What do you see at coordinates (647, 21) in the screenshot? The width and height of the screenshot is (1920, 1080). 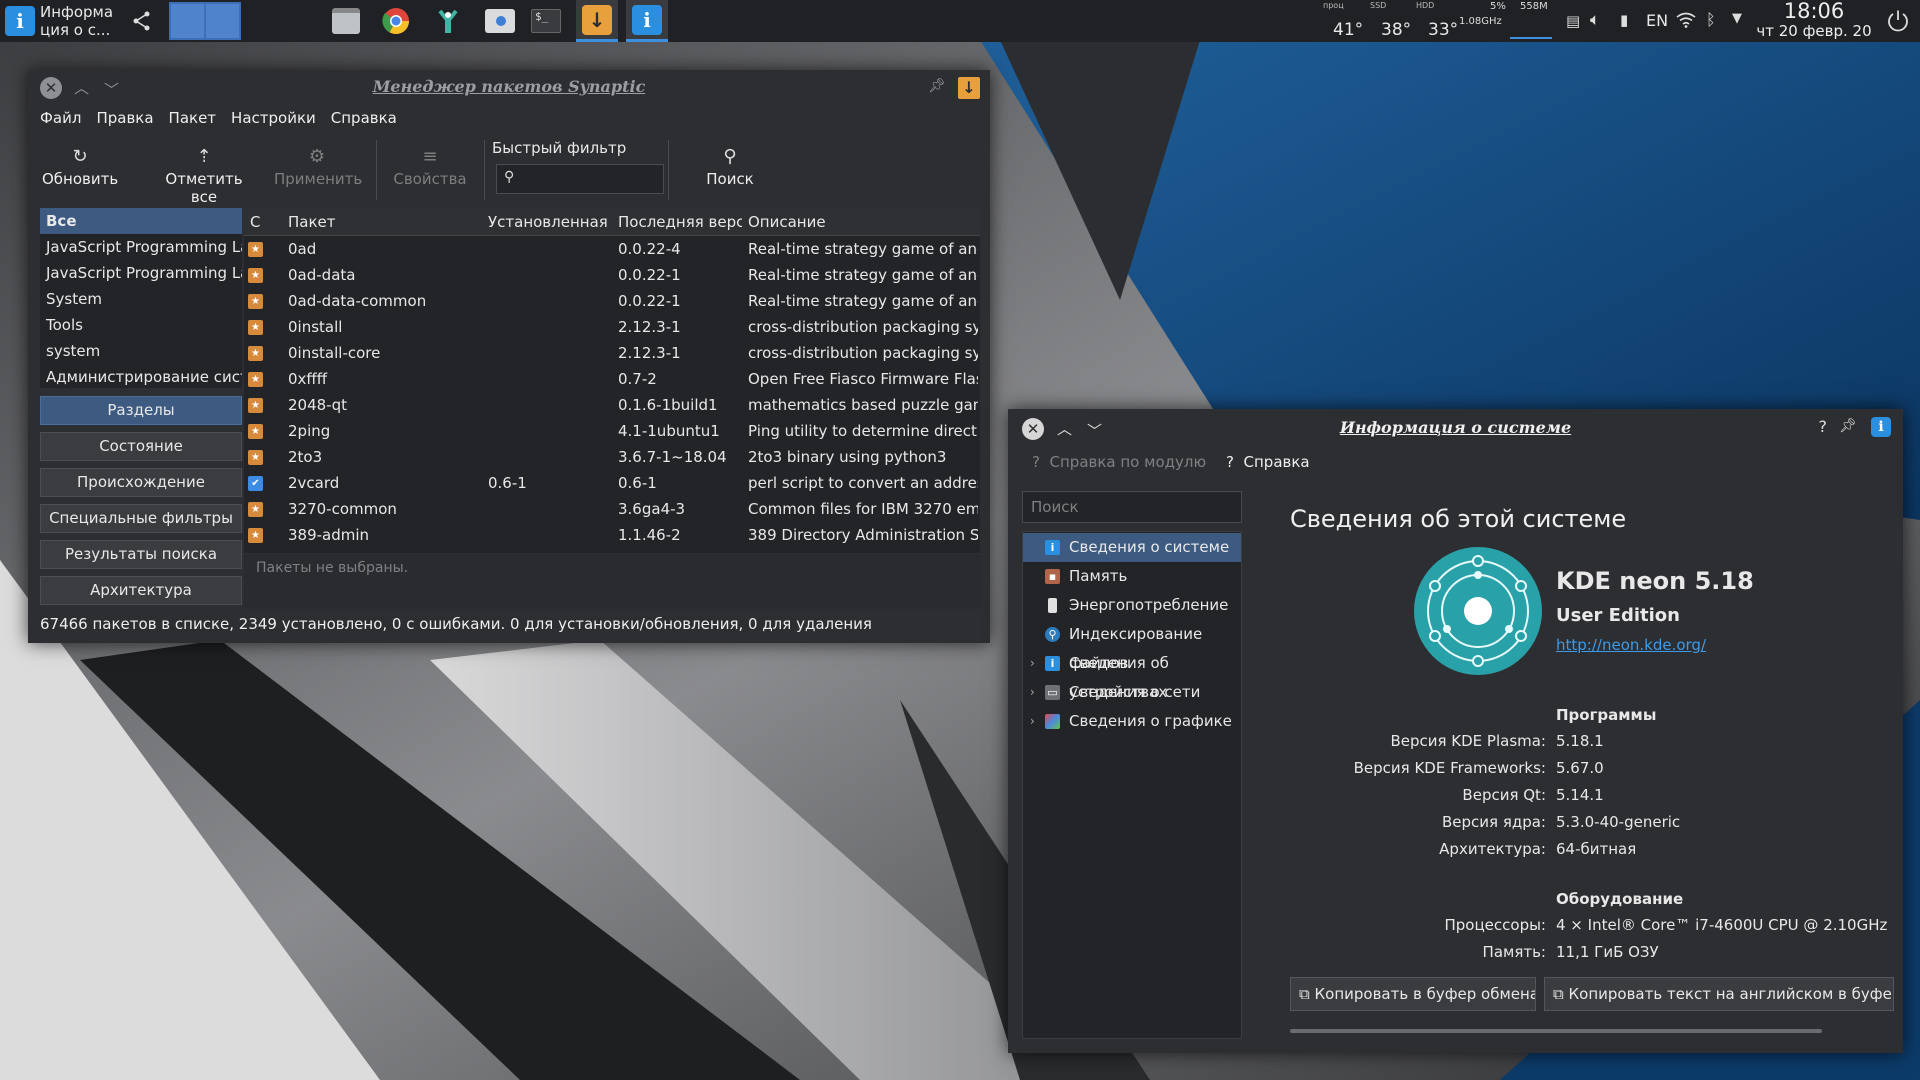 I see `sysinfo-task: i` at bounding box center [647, 21].